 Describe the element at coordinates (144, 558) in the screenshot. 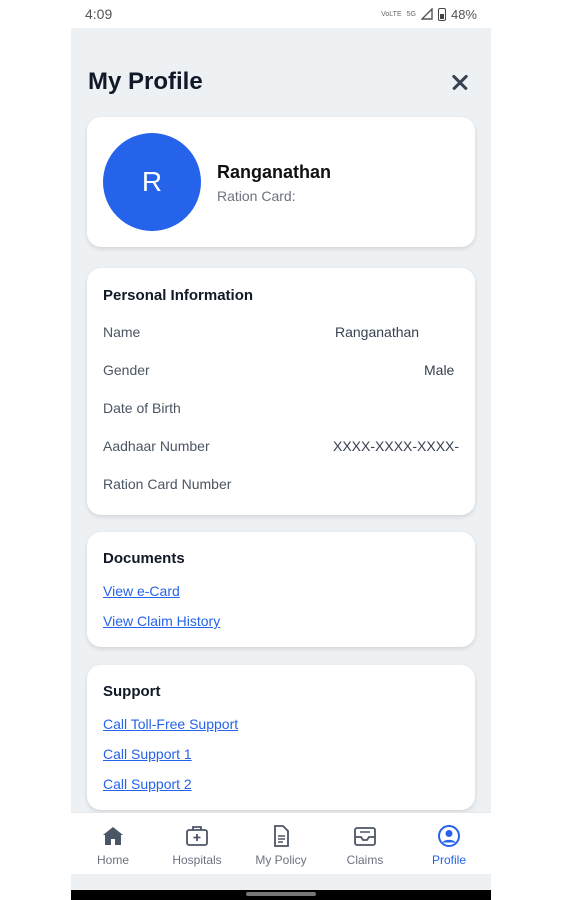

I see `documents-title: Documents` at that location.